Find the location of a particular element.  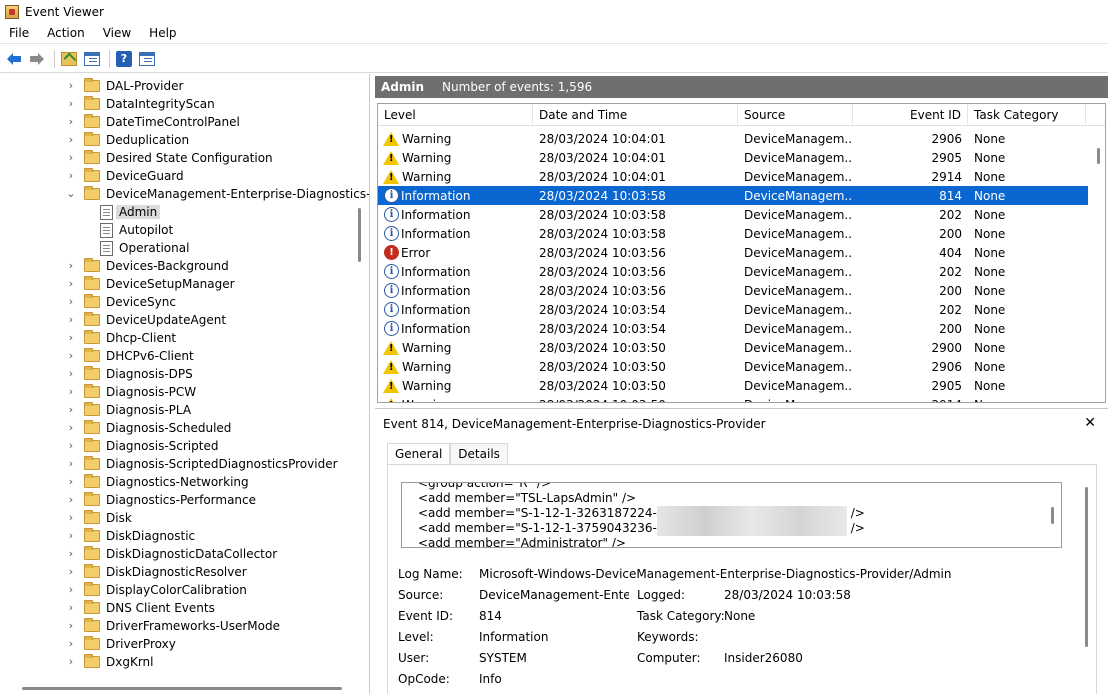

tree-item: › DateTimeControlPanel is located at coordinates (153, 122).